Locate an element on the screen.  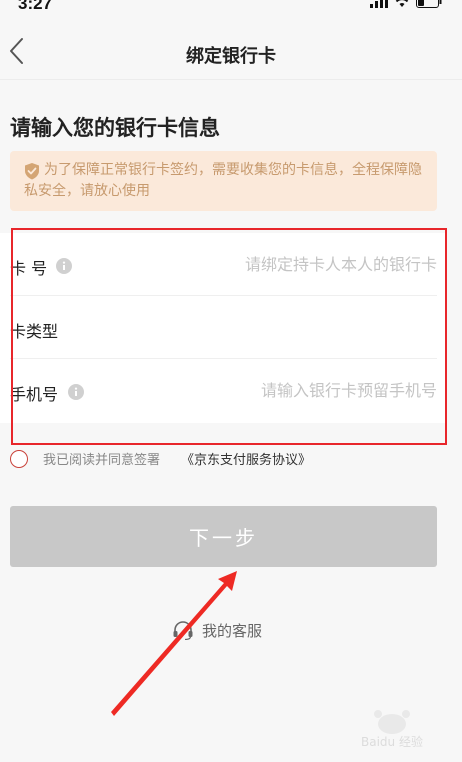
card-type-row: 卡类型 is located at coordinates (223, 327).